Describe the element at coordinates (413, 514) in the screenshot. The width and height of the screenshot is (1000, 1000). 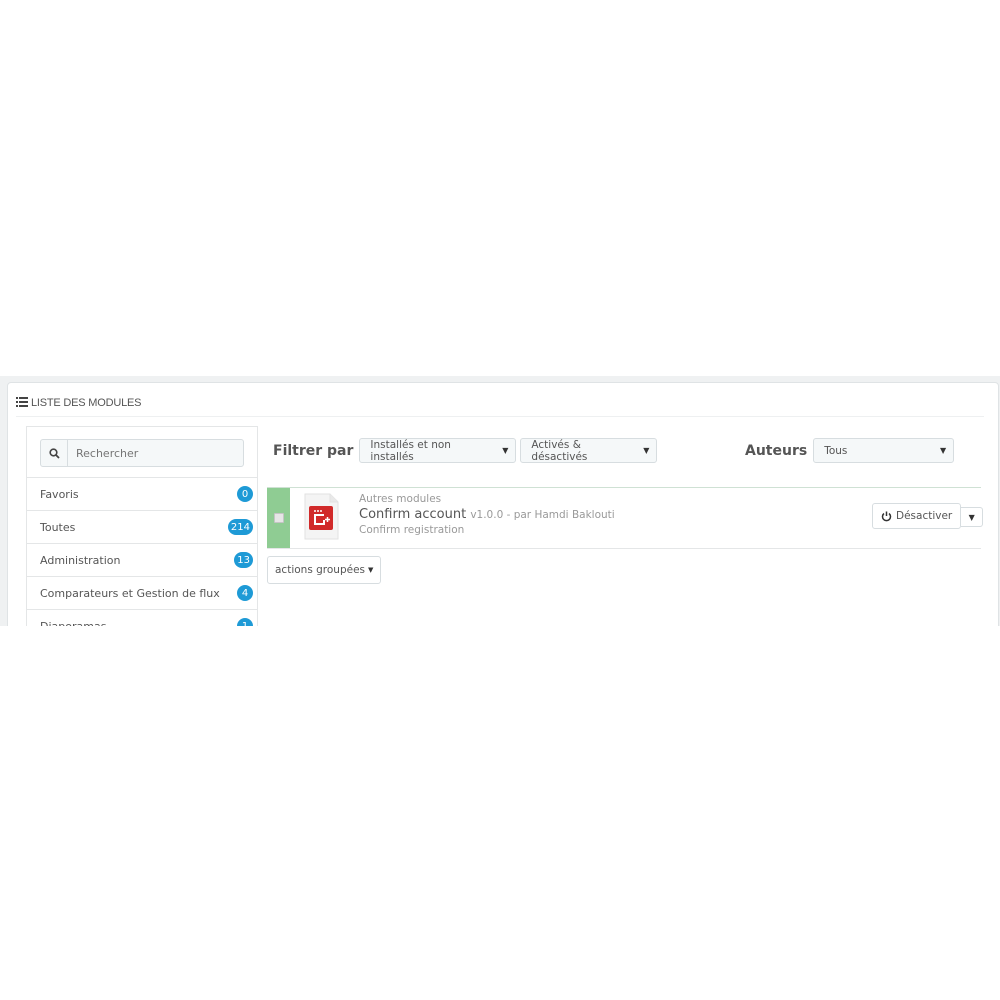
I see `module-name: Confirm account` at that location.